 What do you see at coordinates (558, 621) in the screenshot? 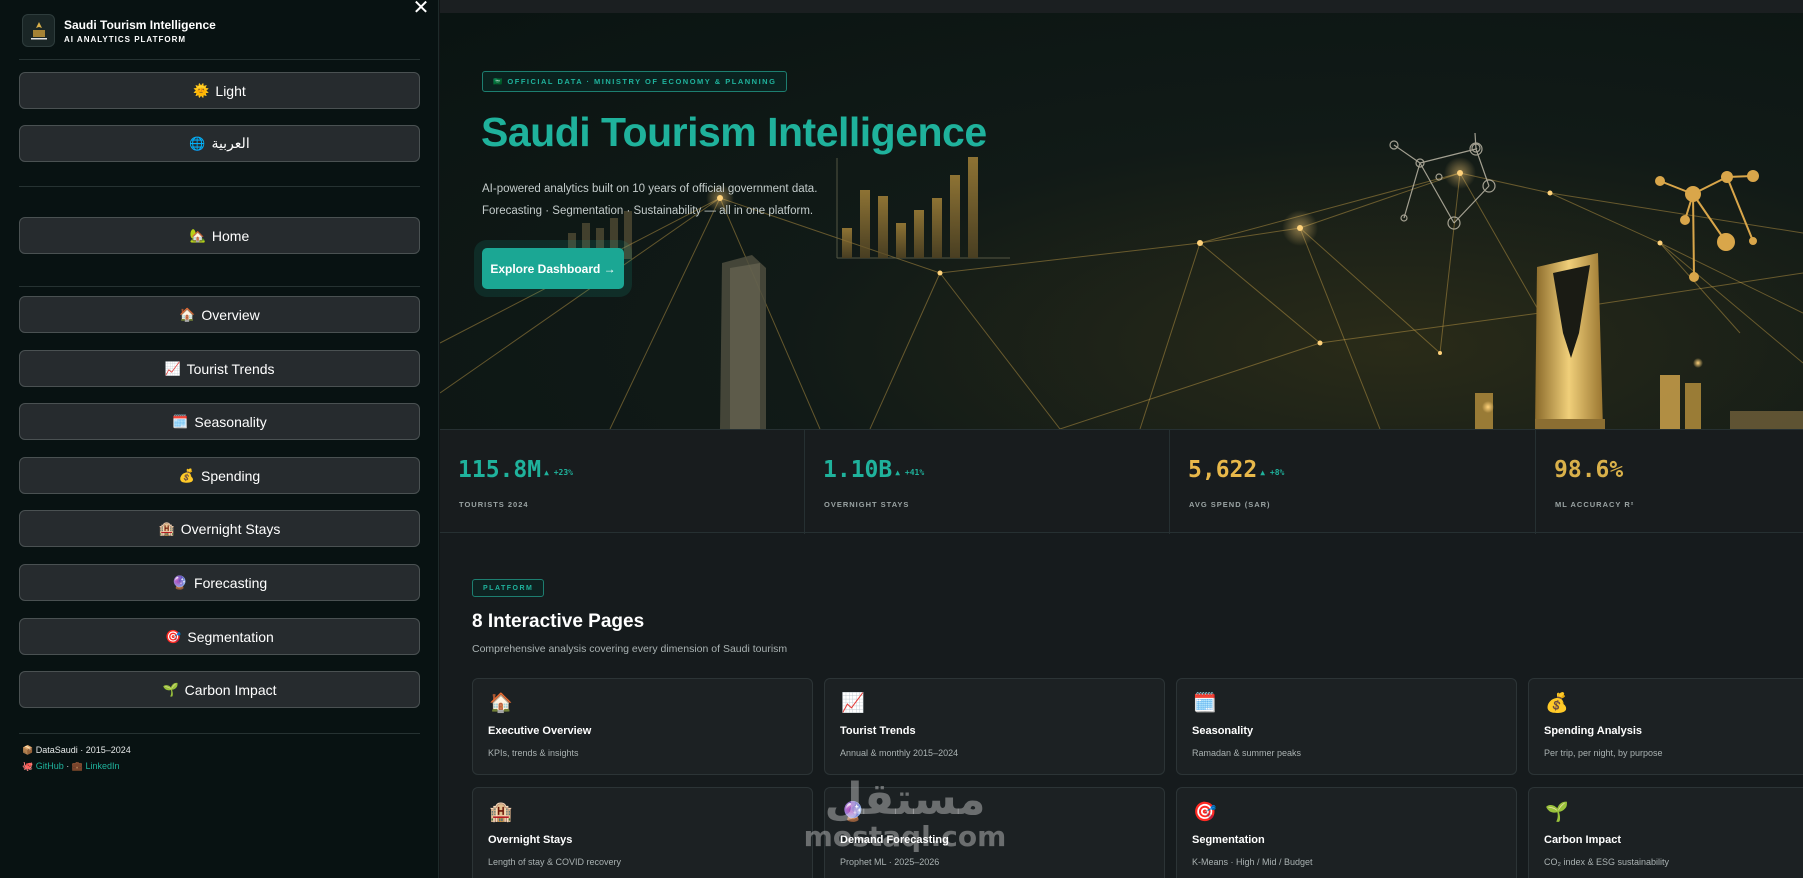
I see `section-title: 8 Interactive Pages` at bounding box center [558, 621].